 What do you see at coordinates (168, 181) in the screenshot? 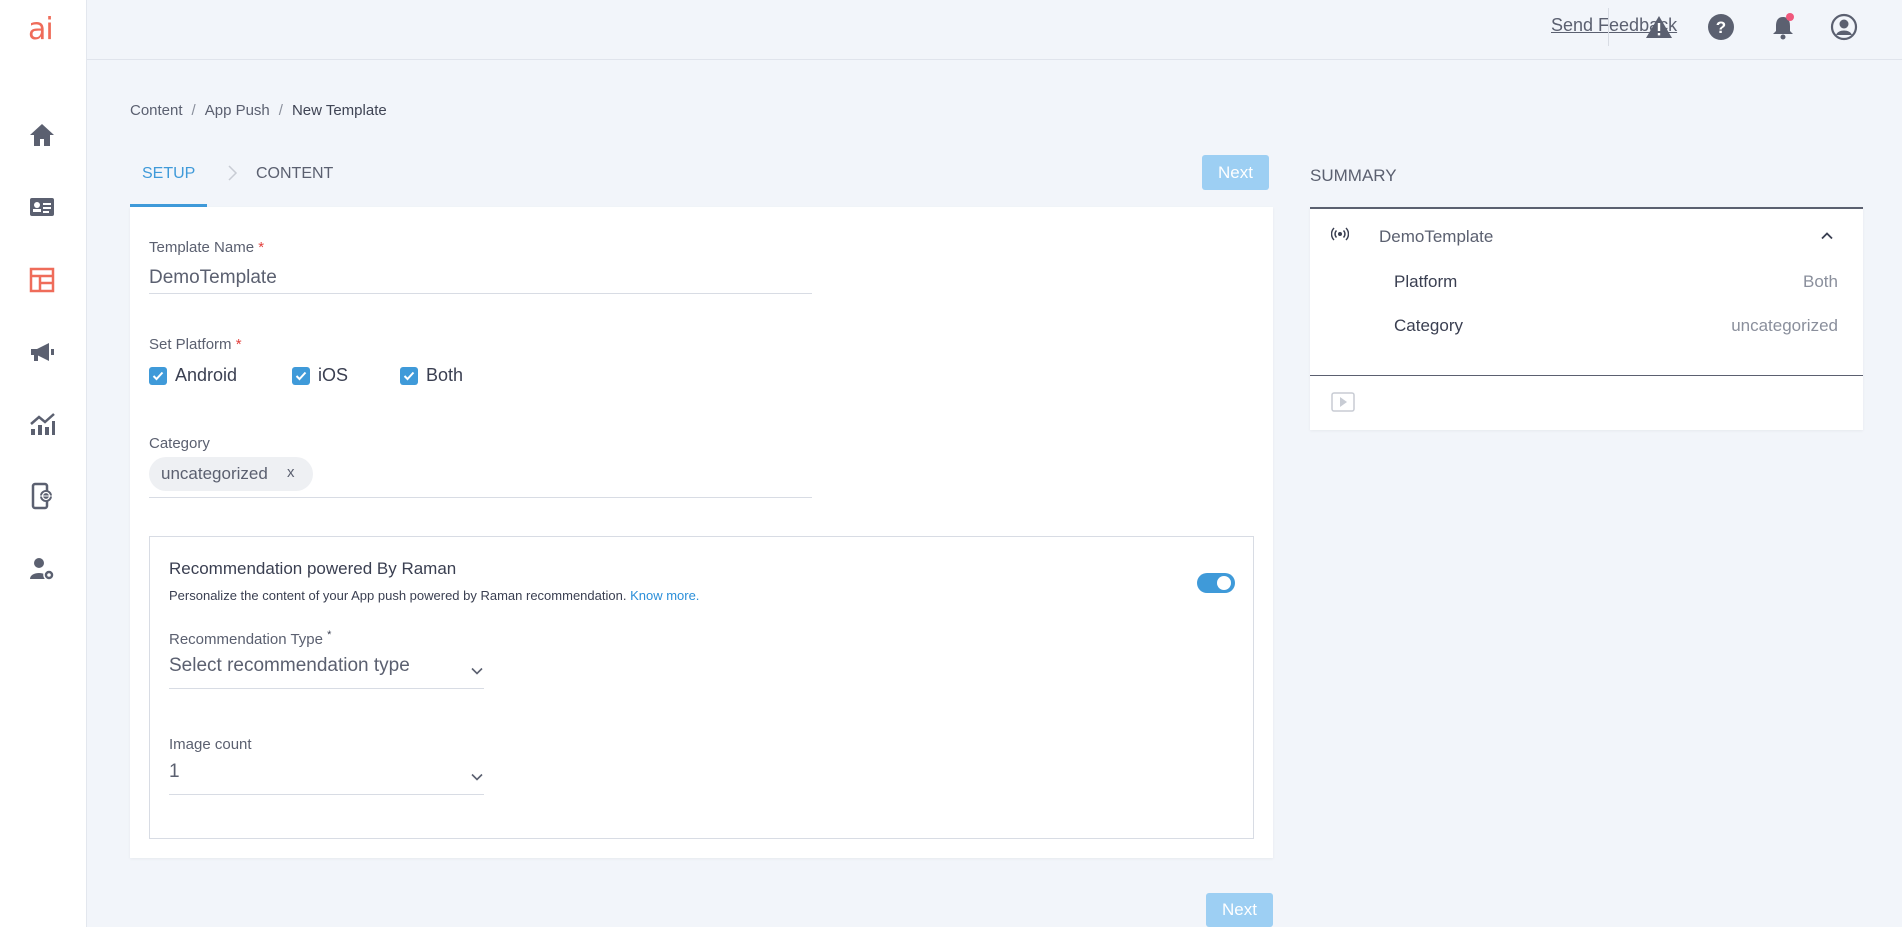
I see `tab-setup: SETUP` at bounding box center [168, 181].